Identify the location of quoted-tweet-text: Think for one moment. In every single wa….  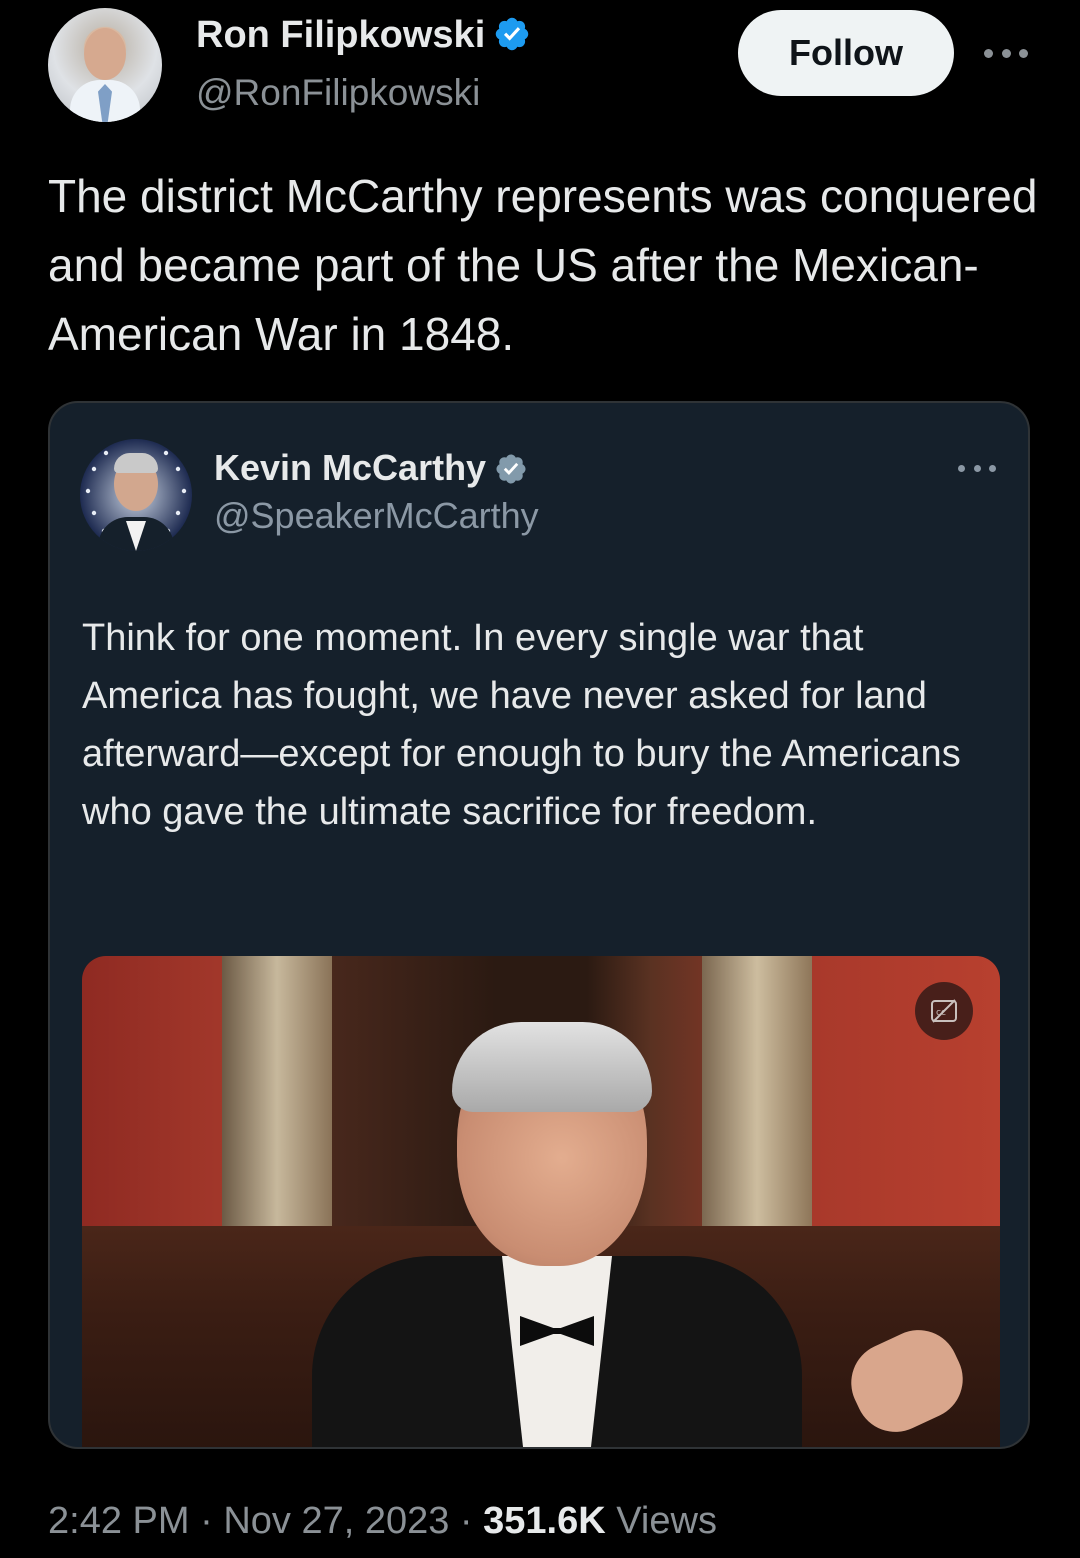
(521, 725).